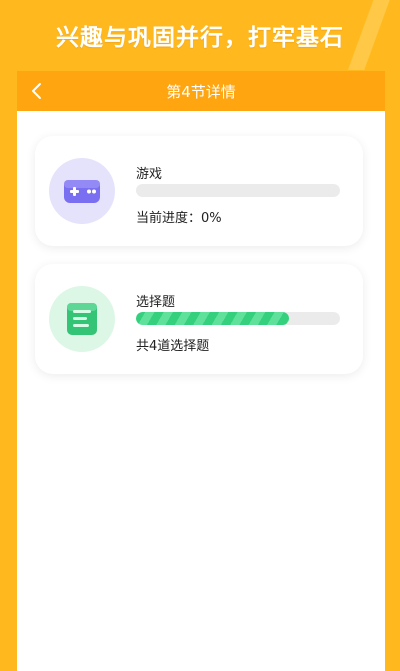  Describe the element at coordinates (179, 218) in the screenshot. I see `progress-text: 当前进度：0%` at that location.